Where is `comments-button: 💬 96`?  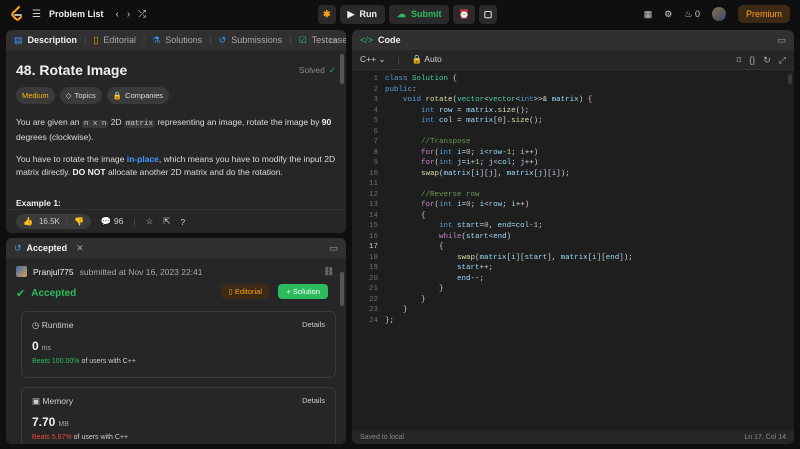
comments-button: 💬 96 is located at coordinates (112, 221).